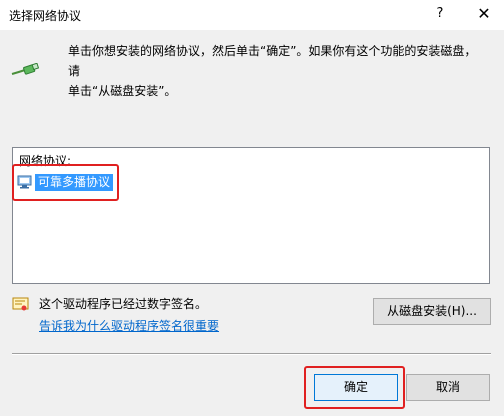 The image size is (504, 416). What do you see at coordinates (129, 325) in the screenshot?
I see `driver-signing-link: 告诉我为什么驱动程序签名很重要` at bounding box center [129, 325].